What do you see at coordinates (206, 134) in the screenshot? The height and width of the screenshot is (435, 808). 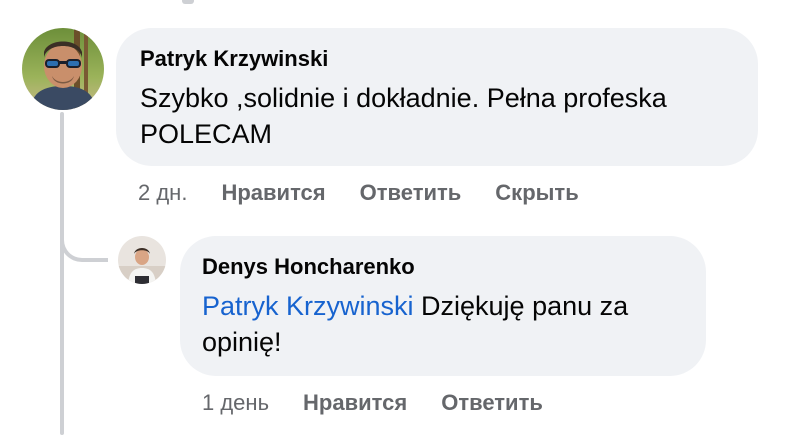 I see `comment-text-line: POLECAM` at bounding box center [206, 134].